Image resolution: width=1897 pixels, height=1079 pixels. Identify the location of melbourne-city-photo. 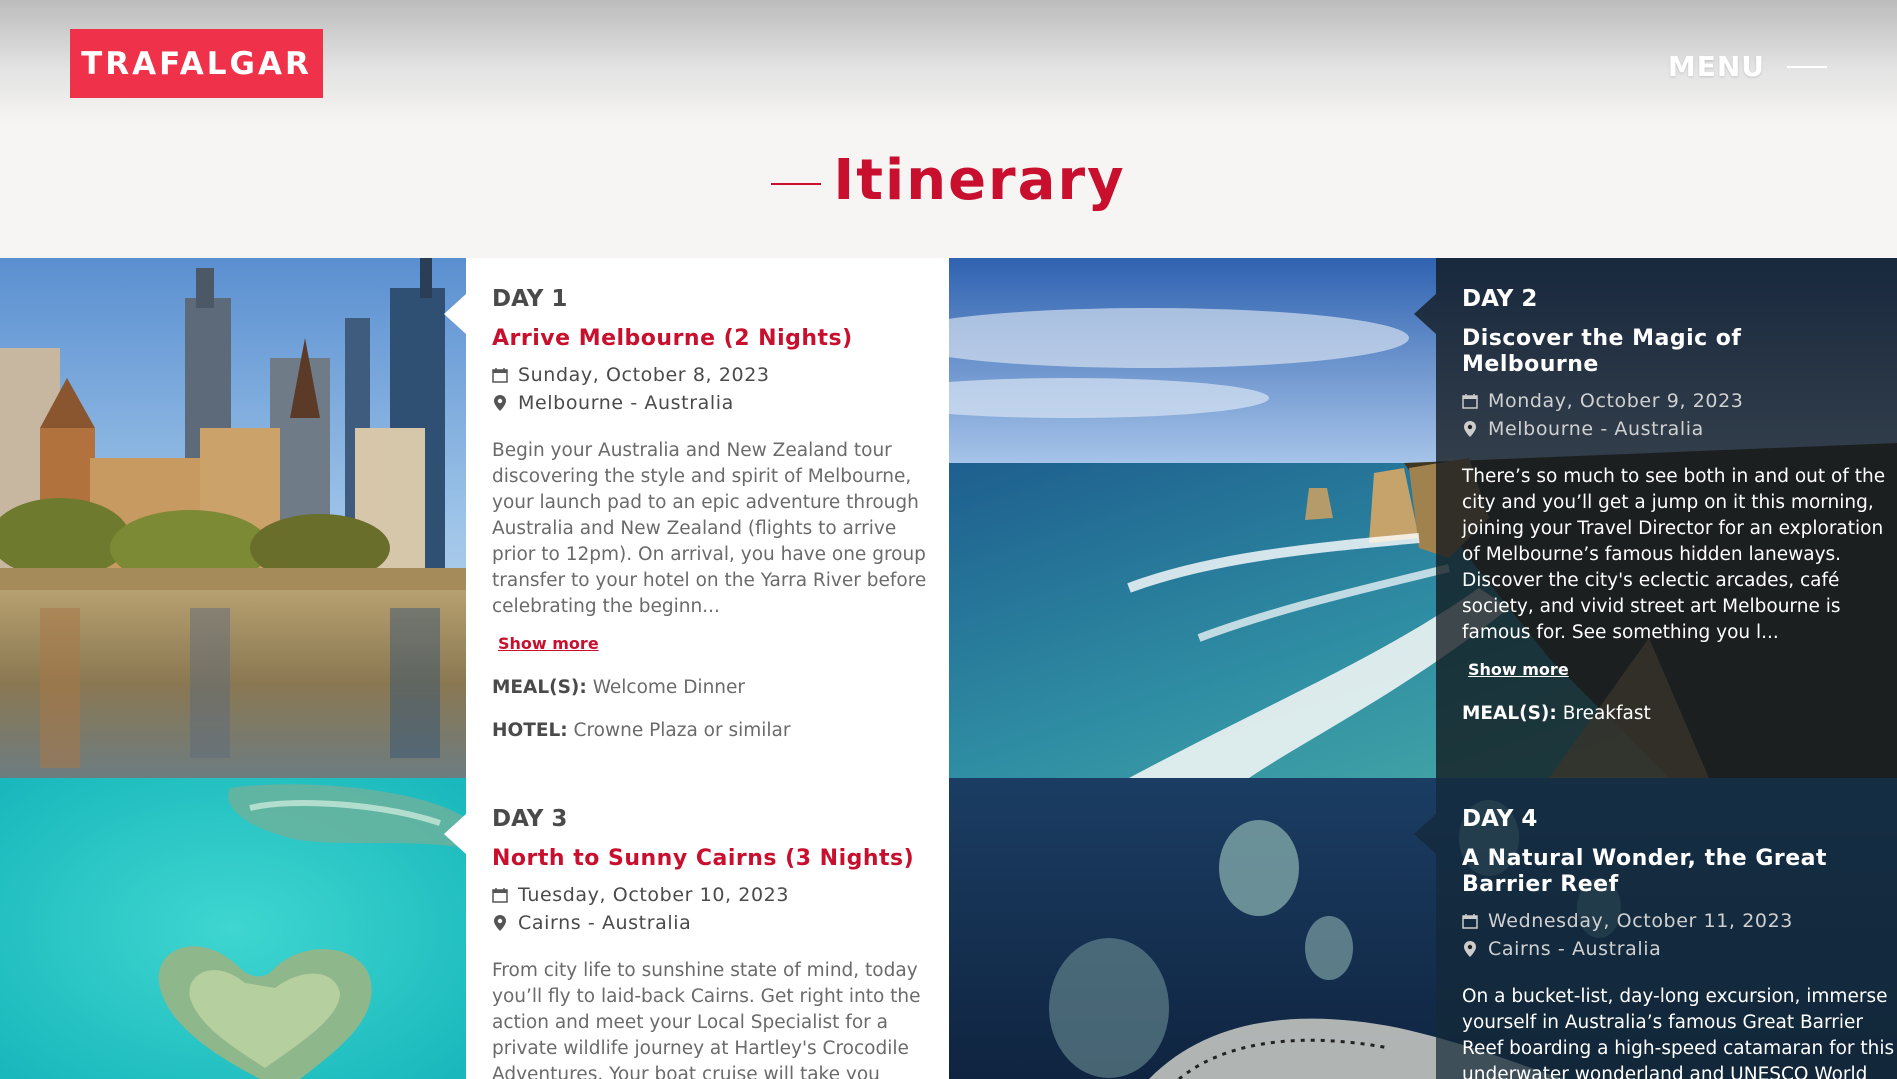
(233, 518).